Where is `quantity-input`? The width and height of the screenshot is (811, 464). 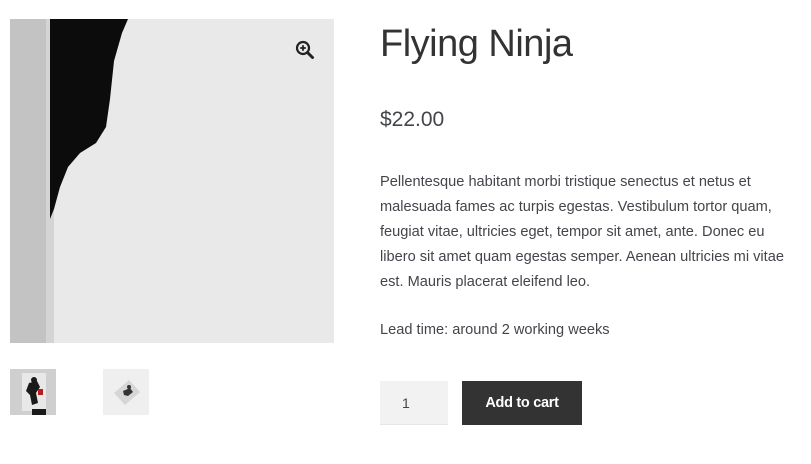 quantity-input is located at coordinates (414, 403).